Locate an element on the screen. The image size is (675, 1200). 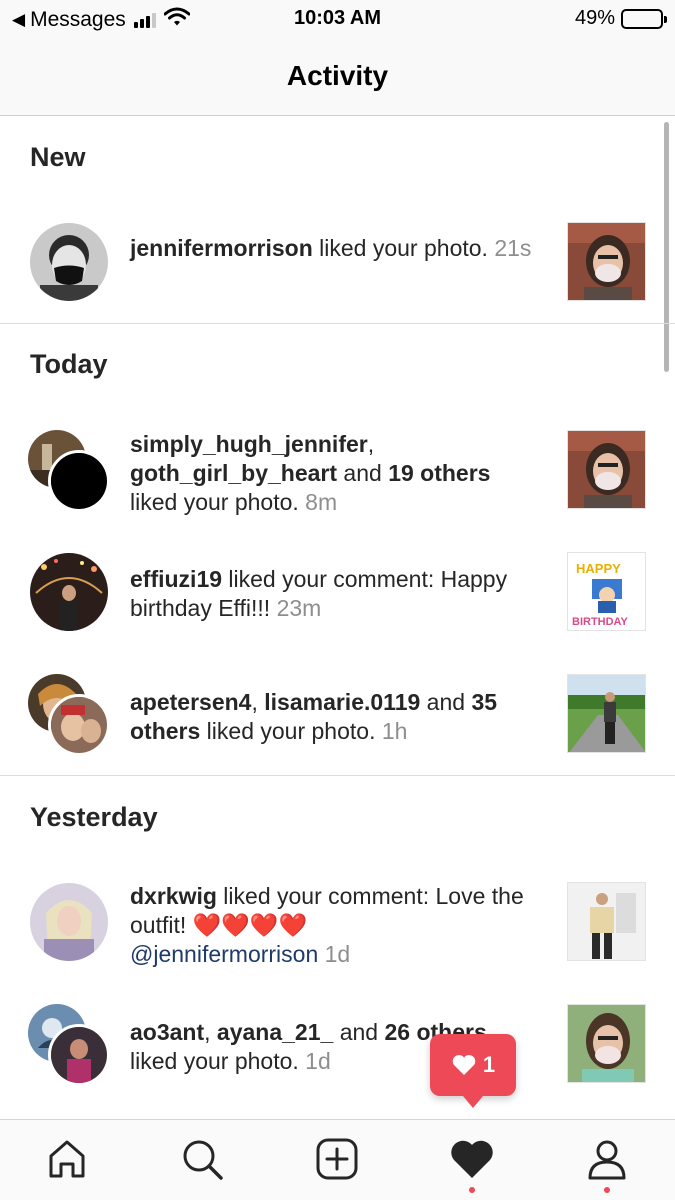
activity-text: jennifermorrison liked your photo. 21s is located at coordinates (340, 248).